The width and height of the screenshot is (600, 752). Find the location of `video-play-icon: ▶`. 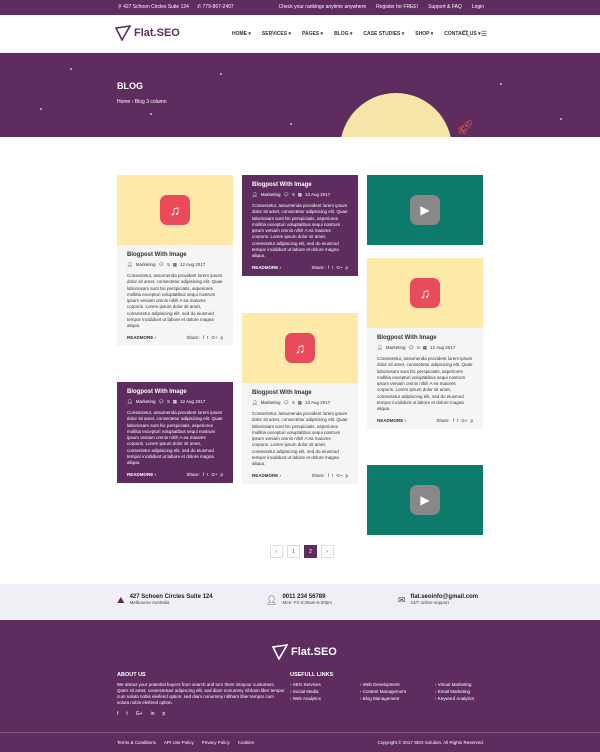

video-play-icon: ▶ is located at coordinates (425, 210).